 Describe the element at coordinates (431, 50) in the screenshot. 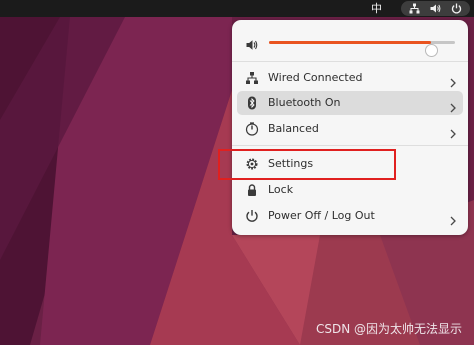

I see `volume-slider-handle` at that location.